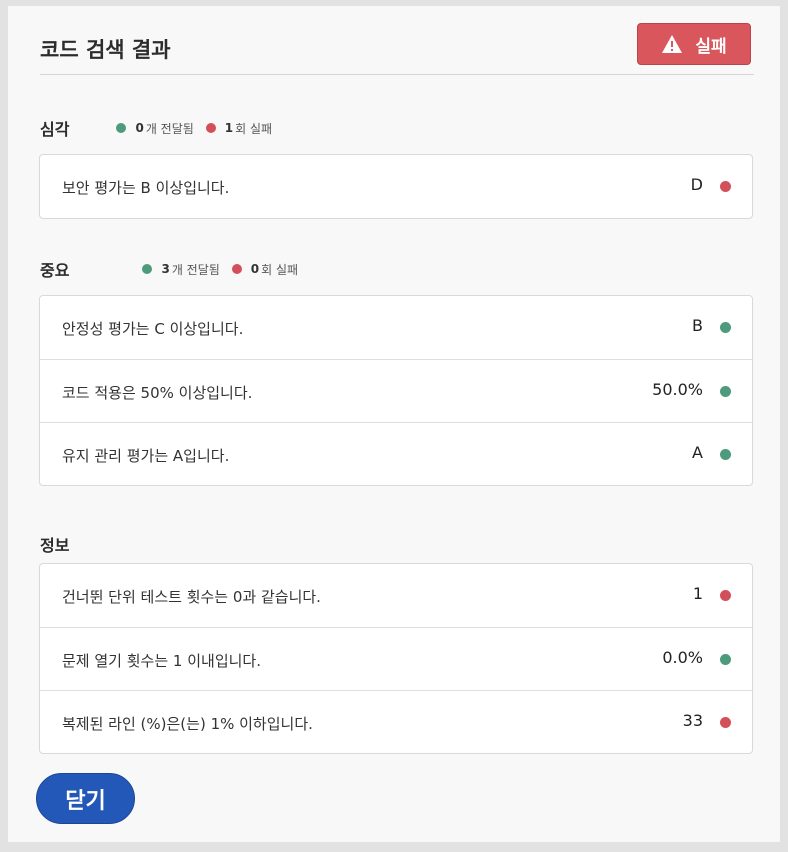 Image resolution: width=788 pixels, height=852 pixels. What do you see at coordinates (146, 188) in the screenshot?
I see `condition-label: 보안 평가는 B 이상입니다.` at bounding box center [146, 188].